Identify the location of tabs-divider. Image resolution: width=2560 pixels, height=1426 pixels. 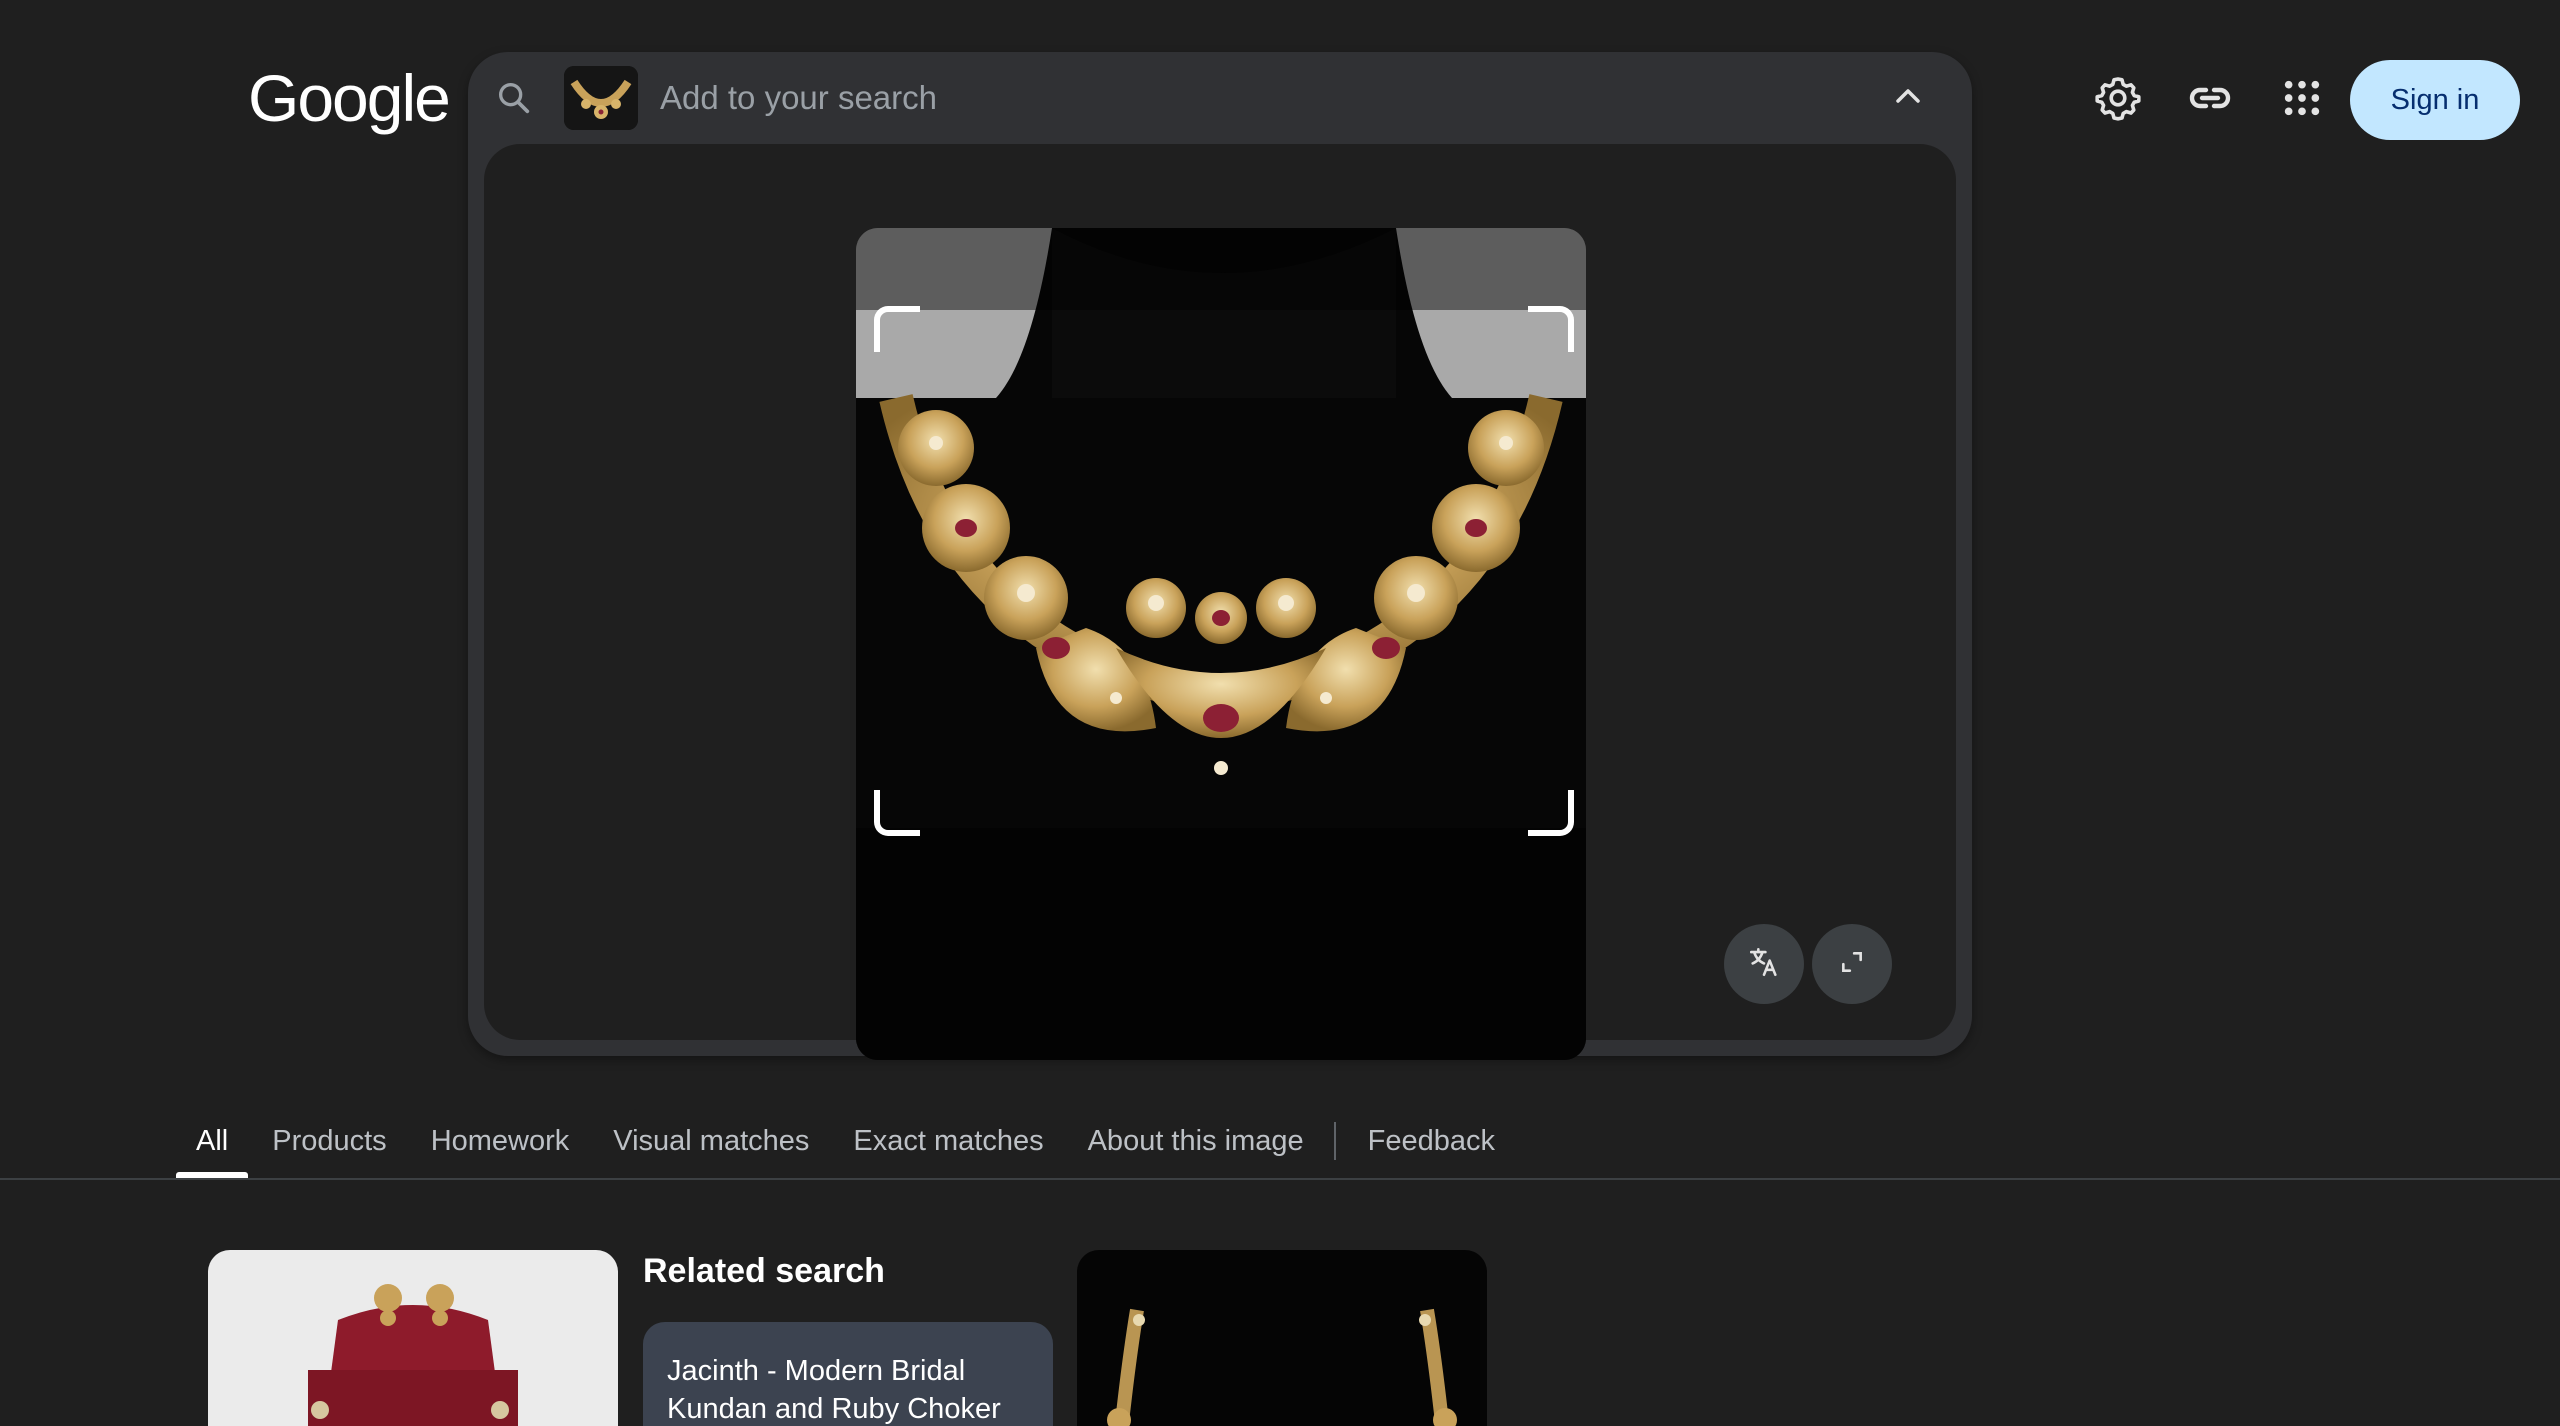
(1280, 1179).